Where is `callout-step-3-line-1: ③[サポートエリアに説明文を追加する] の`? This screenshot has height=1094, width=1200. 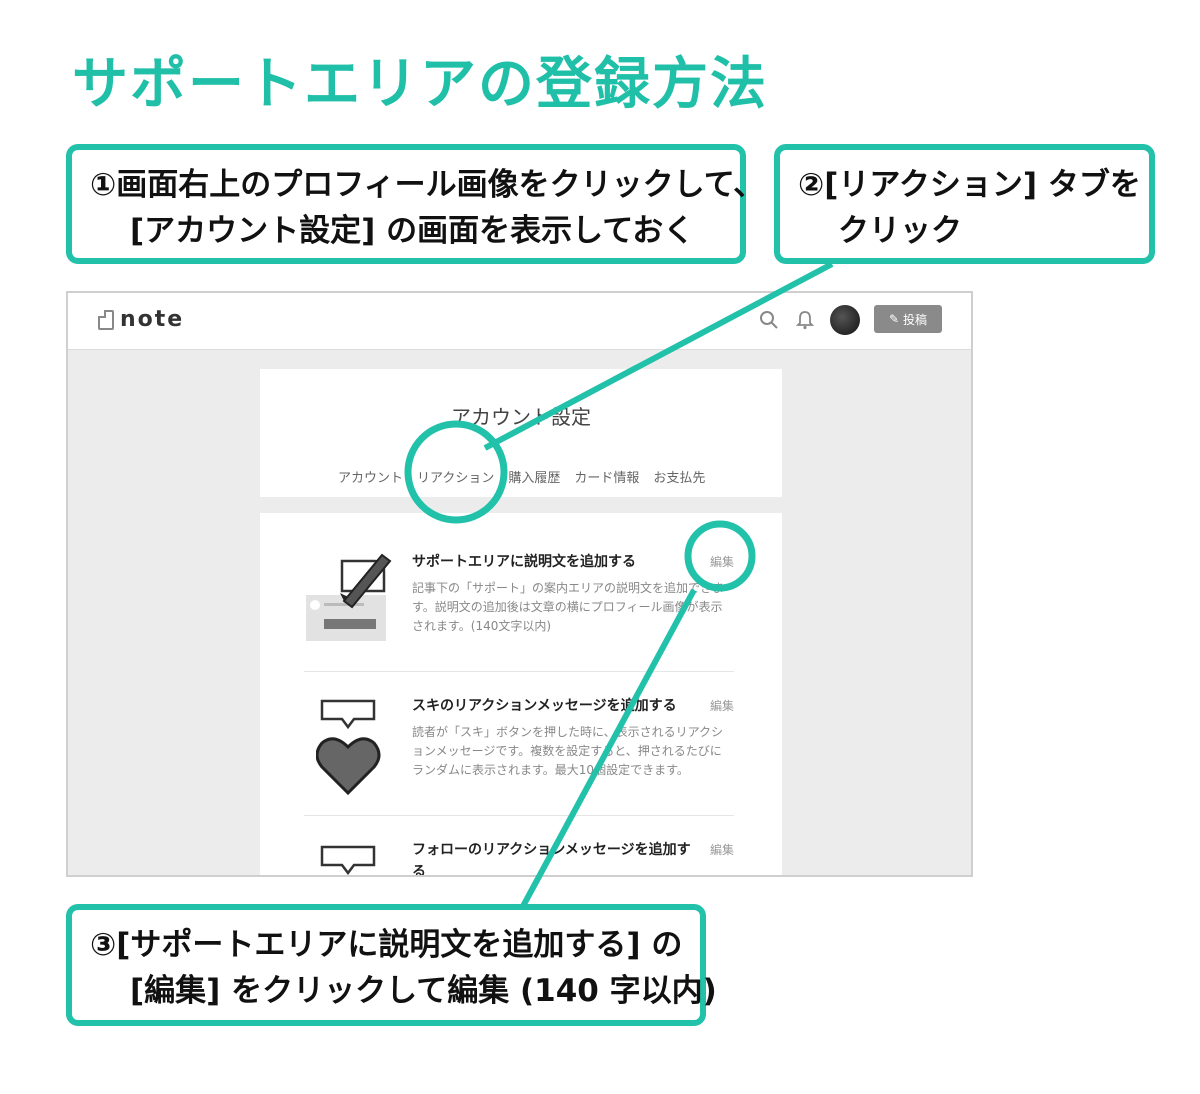 callout-step-3-line-1: ③[サポートエリアに説明文を追加する] の is located at coordinates (386, 945).